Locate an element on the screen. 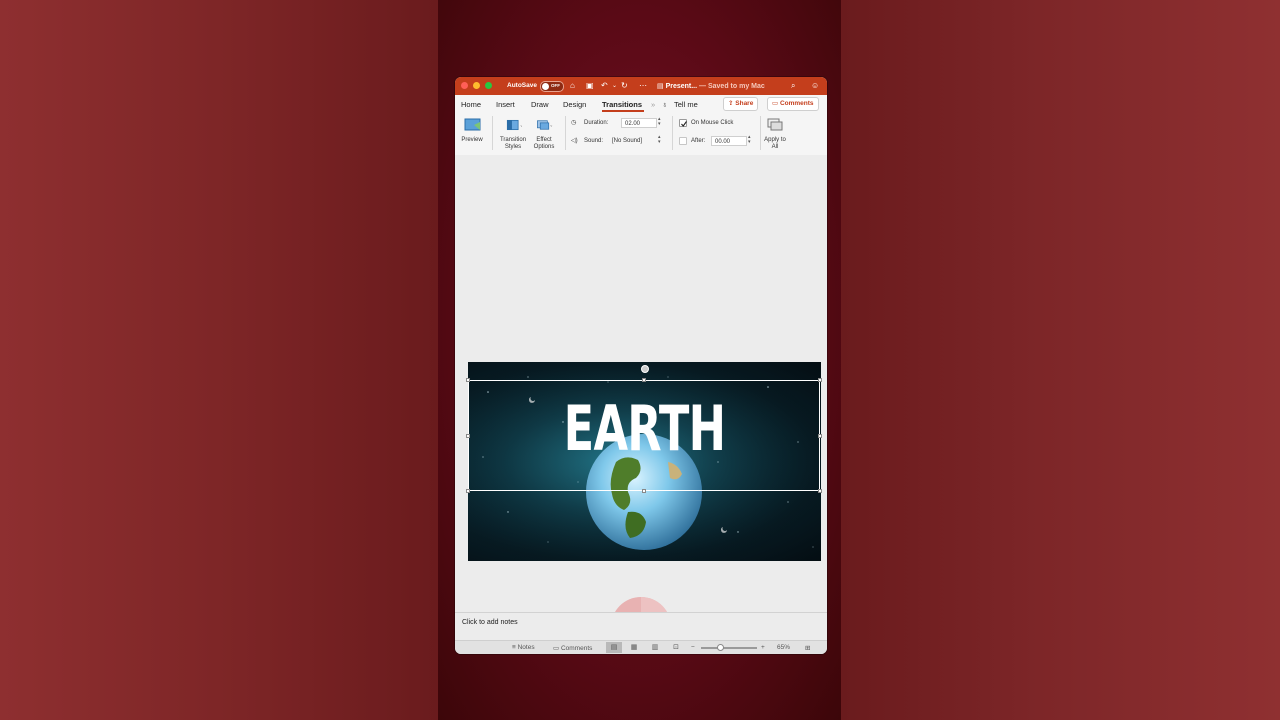 This screenshot has width=1280, height=720. selection-box is located at coordinates (644, 435).